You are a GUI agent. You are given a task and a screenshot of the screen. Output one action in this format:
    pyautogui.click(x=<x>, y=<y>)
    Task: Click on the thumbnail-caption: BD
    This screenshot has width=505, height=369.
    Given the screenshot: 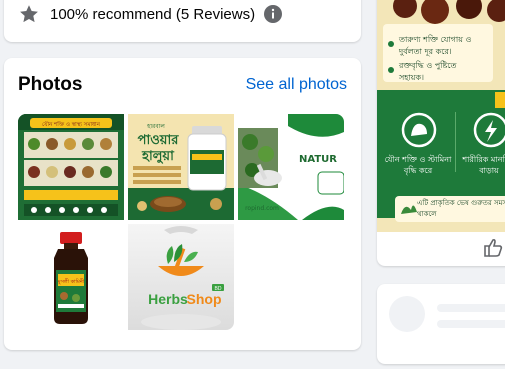 What is the action you would take?
    pyautogui.click(x=218, y=289)
    